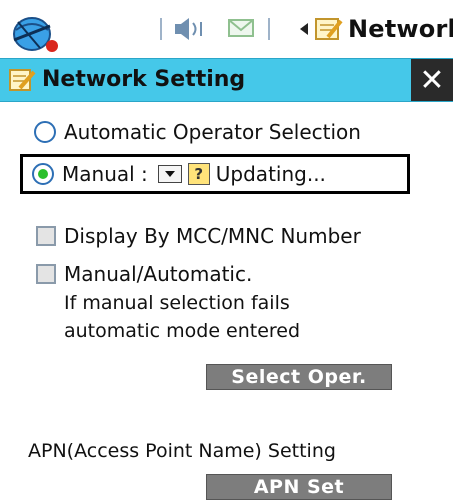  What do you see at coordinates (242, 28) in the screenshot?
I see `envelope-icon` at bounding box center [242, 28].